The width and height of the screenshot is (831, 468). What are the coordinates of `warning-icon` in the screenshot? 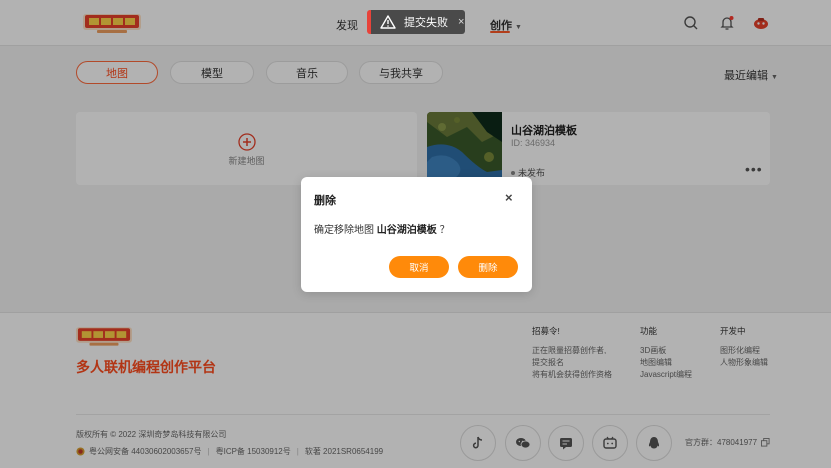 It's located at (388, 22).